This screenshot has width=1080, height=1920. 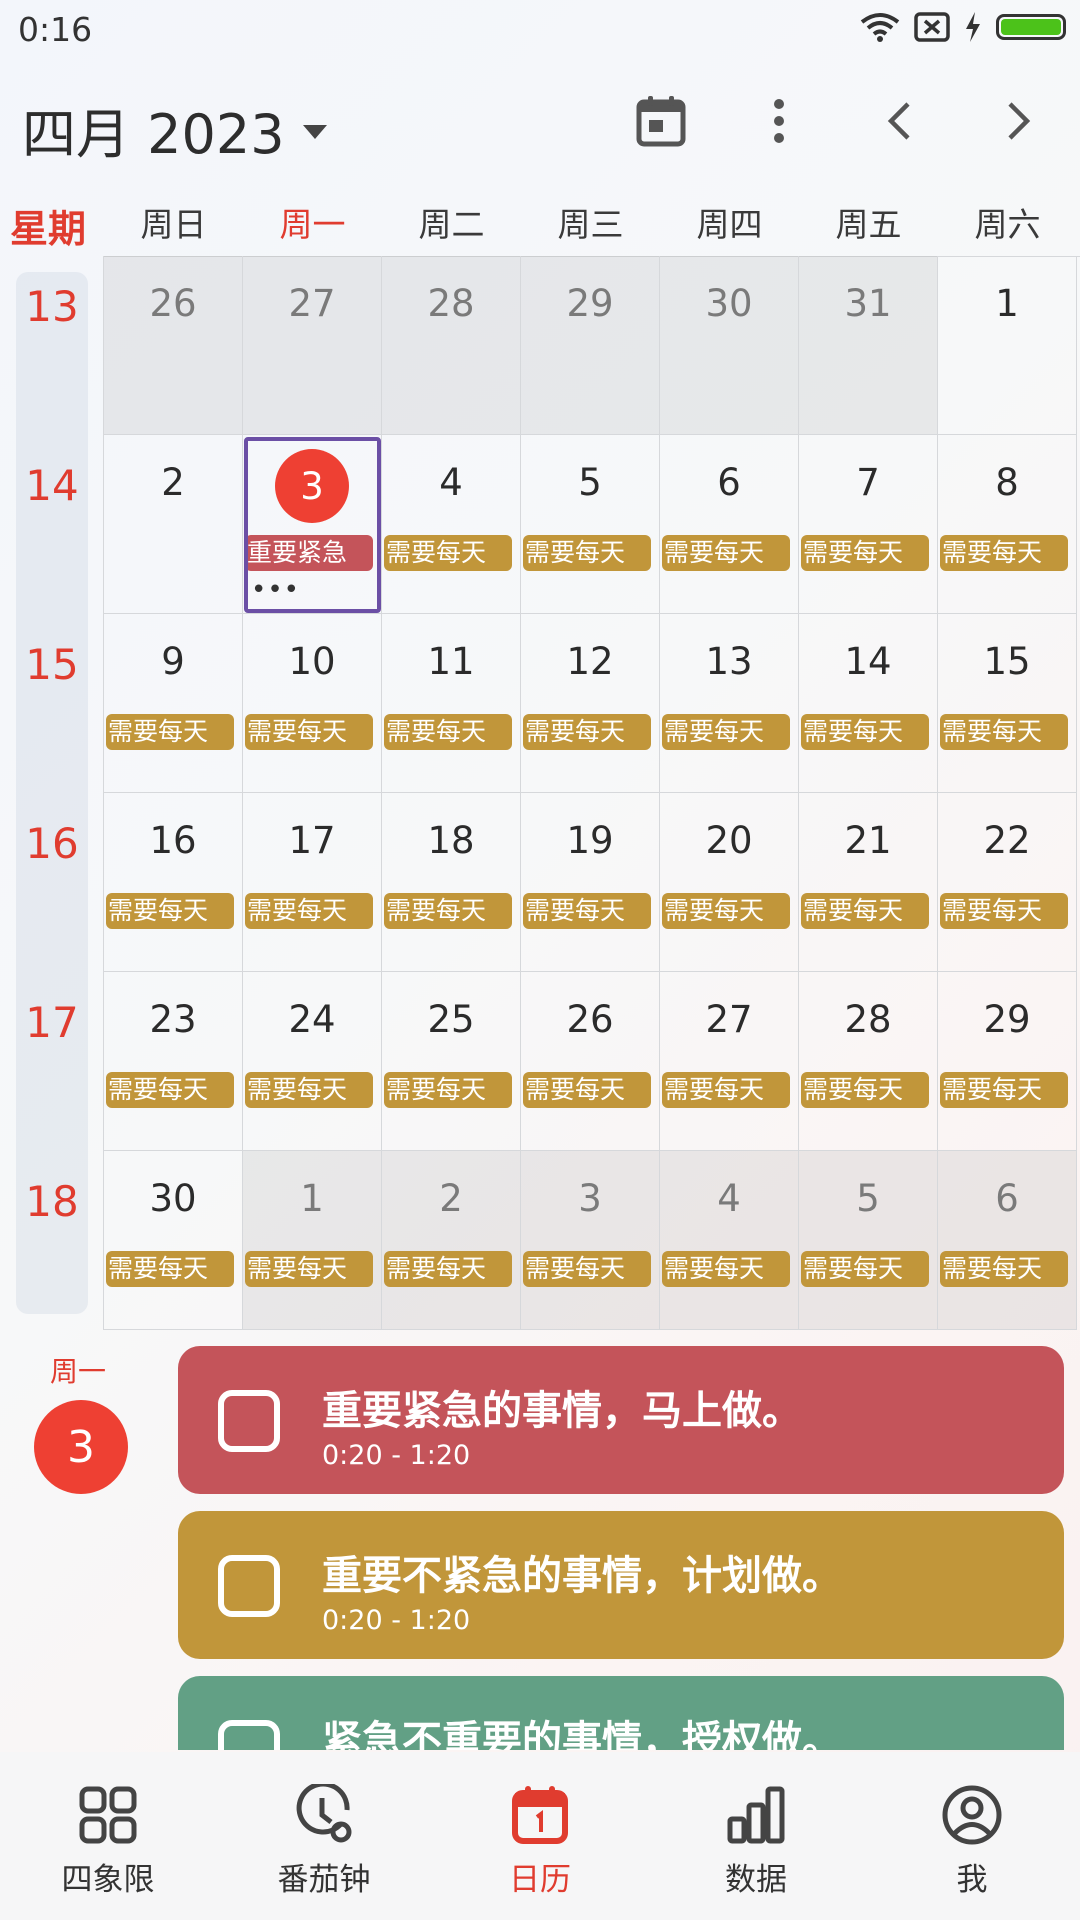 I want to click on more-options-button, so click(x=779, y=121).